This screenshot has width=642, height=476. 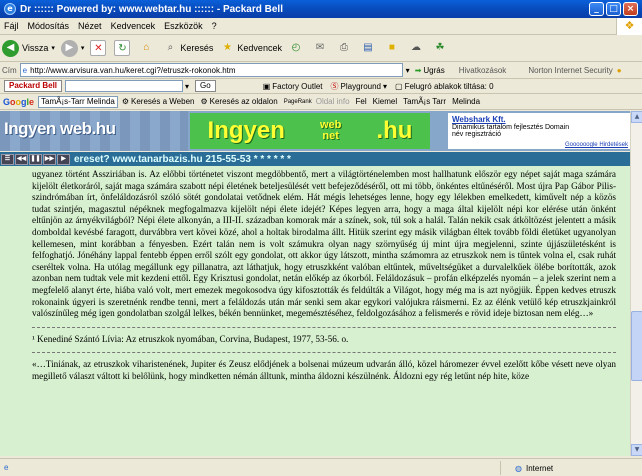 What do you see at coordinates (466, 101) in the screenshot?
I see `word-find-melinda: Melinda` at bounding box center [466, 101].